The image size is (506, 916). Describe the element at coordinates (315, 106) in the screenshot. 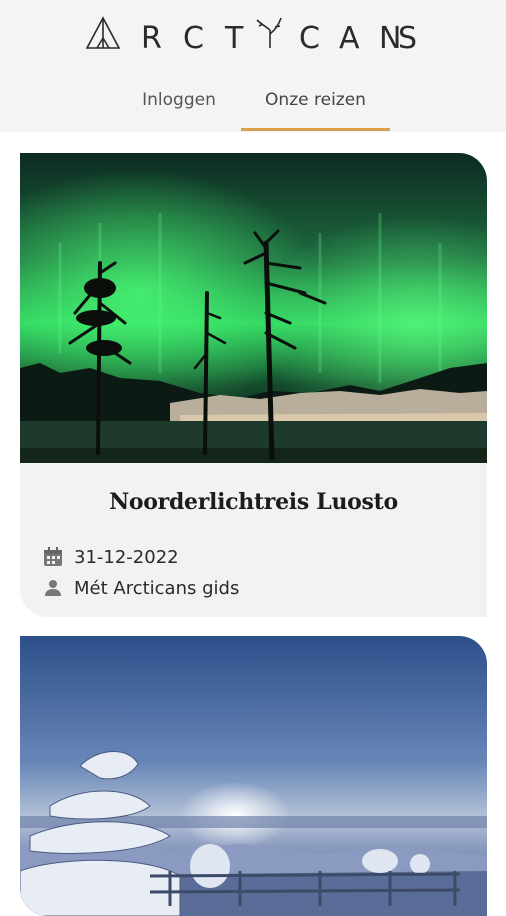

I see `tab-onze-reizen: Onze reizen` at that location.